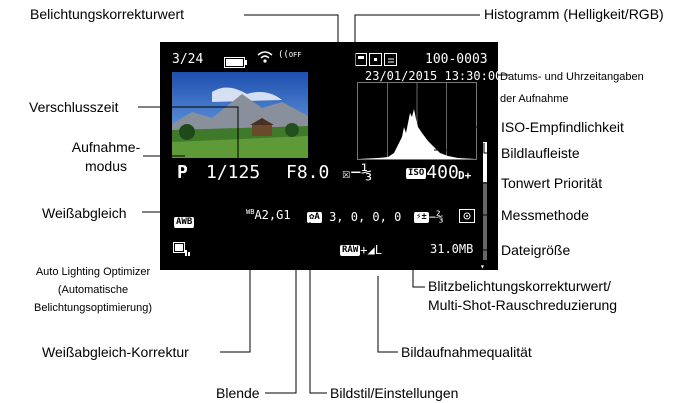 Image resolution: width=673 pixels, height=403 pixels. Describe the element at coordinates (466, 352) in the screenshot. I see `label-quality: Bildaufnahmequalität` at that location.